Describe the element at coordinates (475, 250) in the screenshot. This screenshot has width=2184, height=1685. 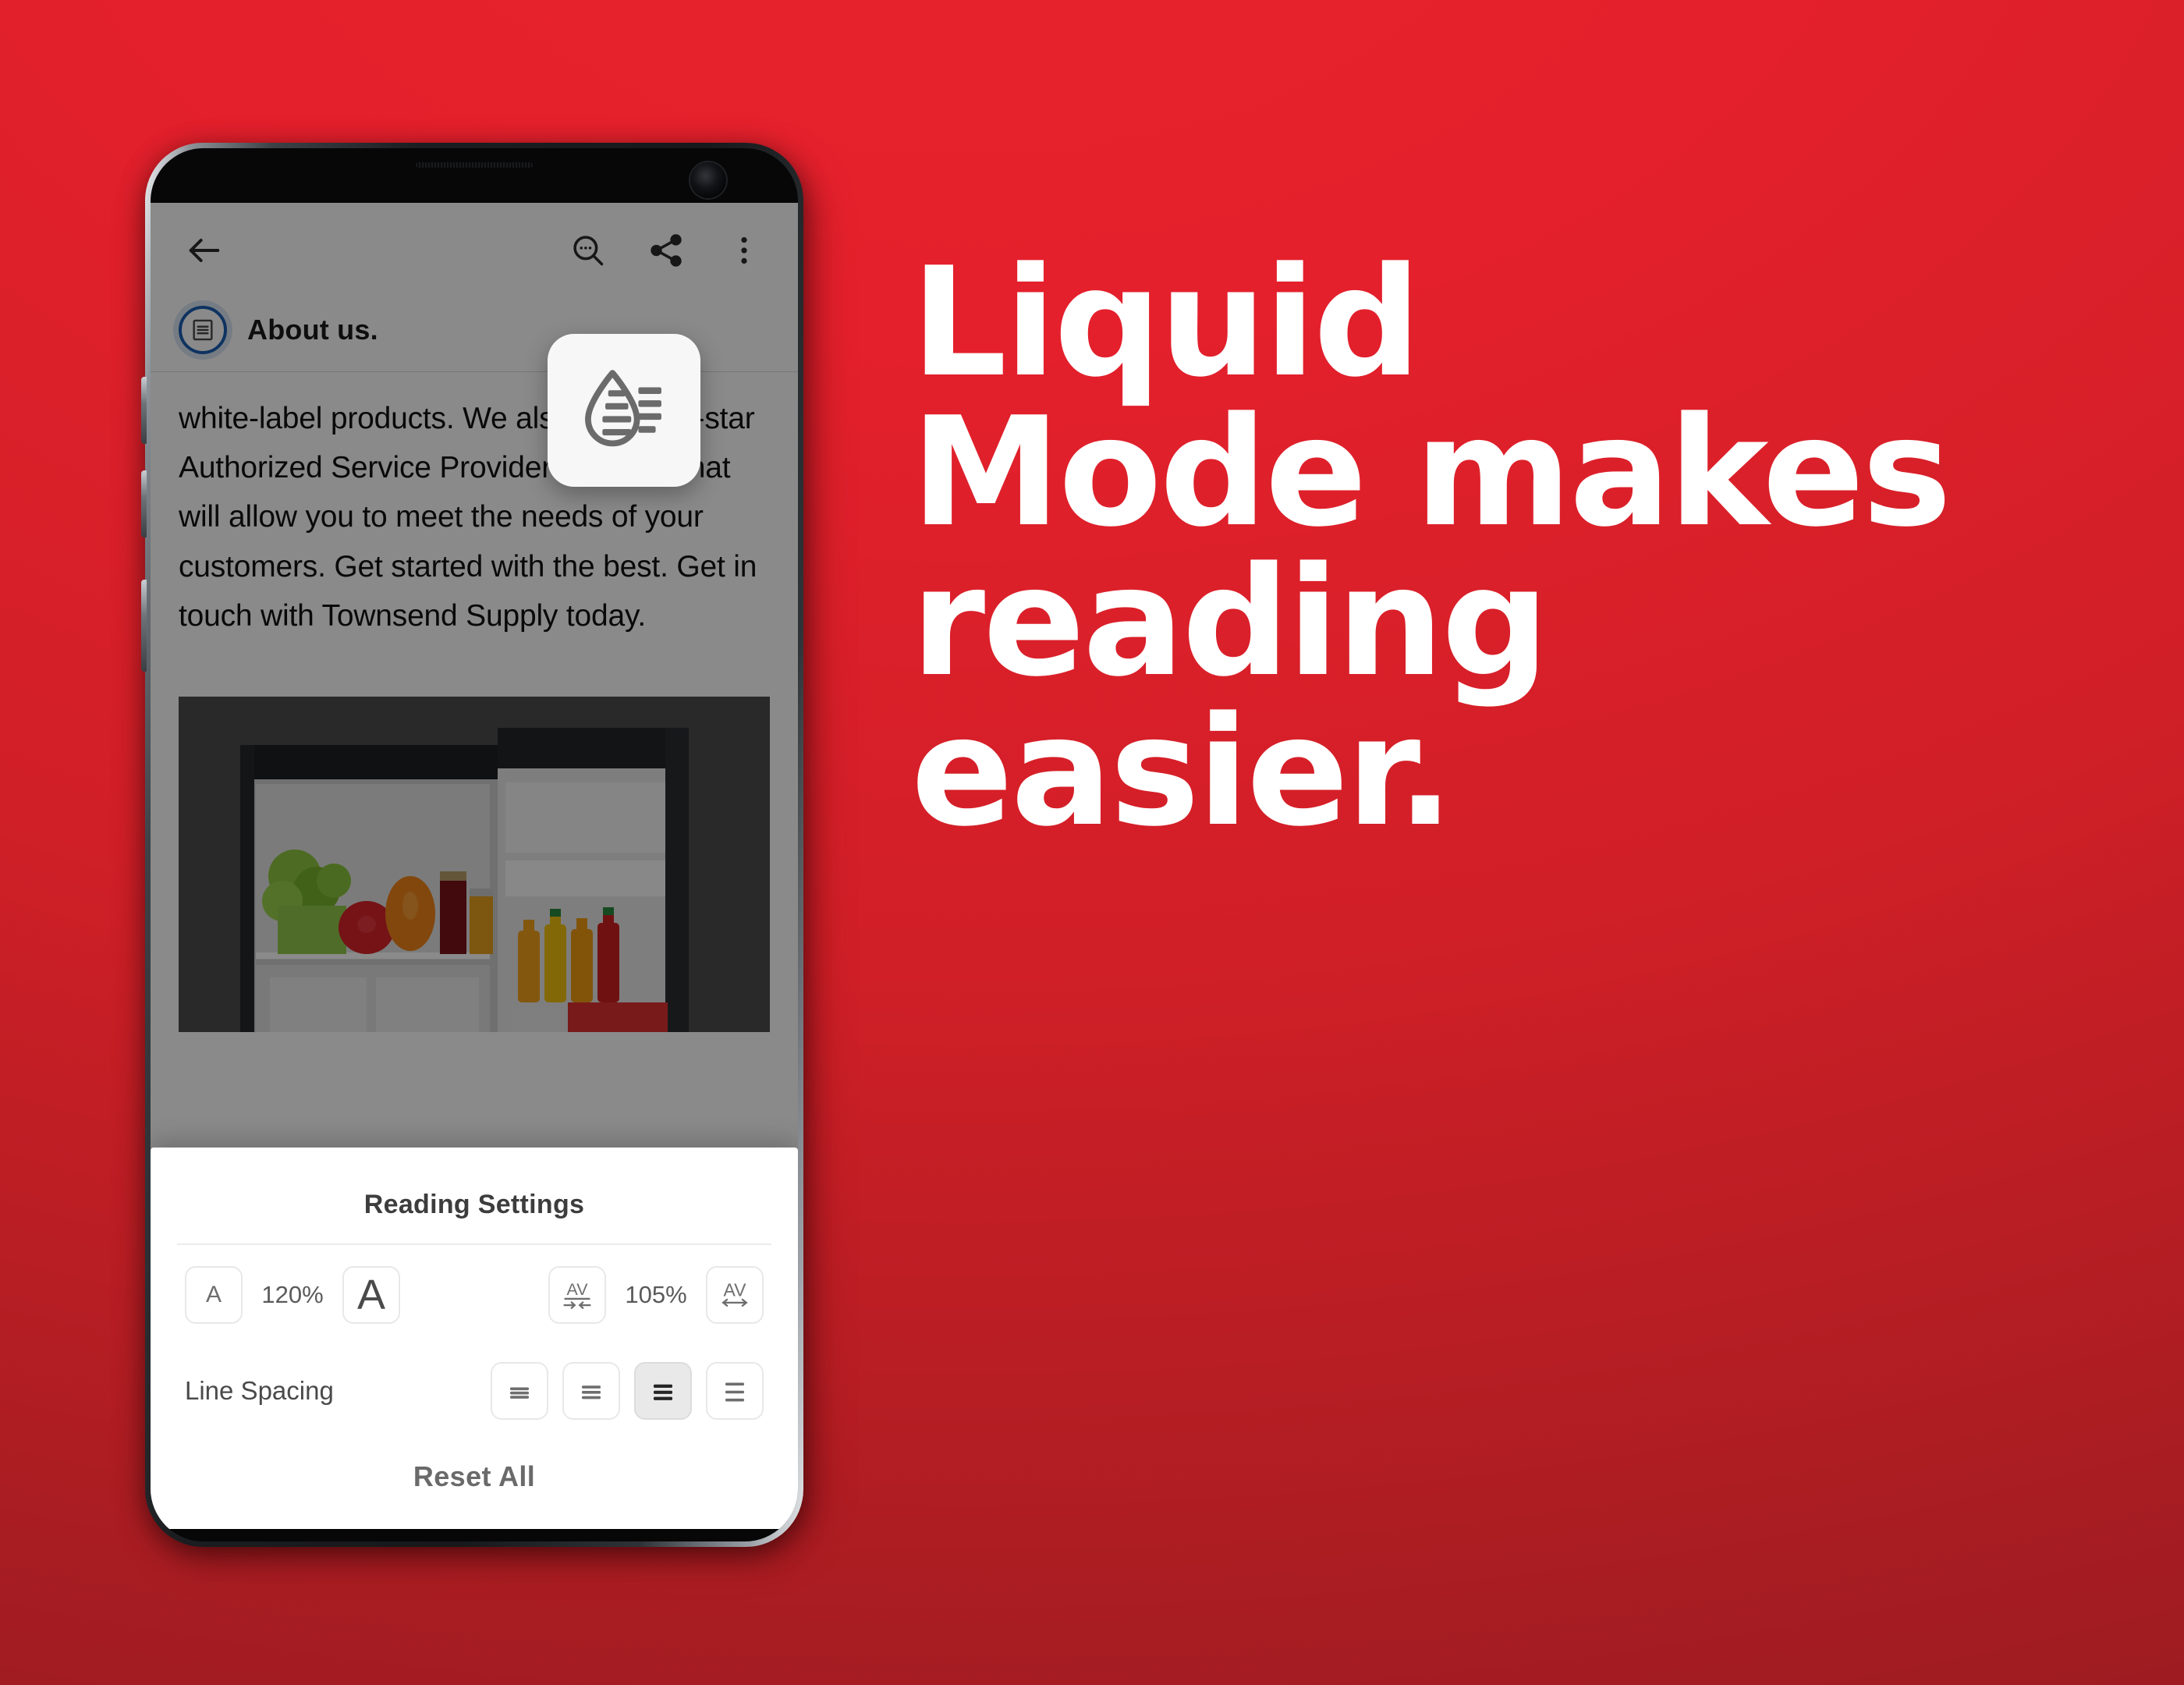
I see `app-toolbar` at that location.